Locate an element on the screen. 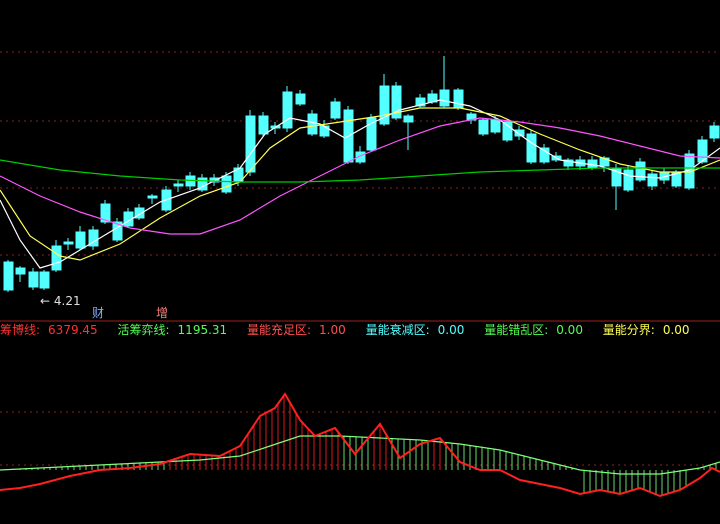  marker-zeng: 增 is located at coordinates (162, 313).